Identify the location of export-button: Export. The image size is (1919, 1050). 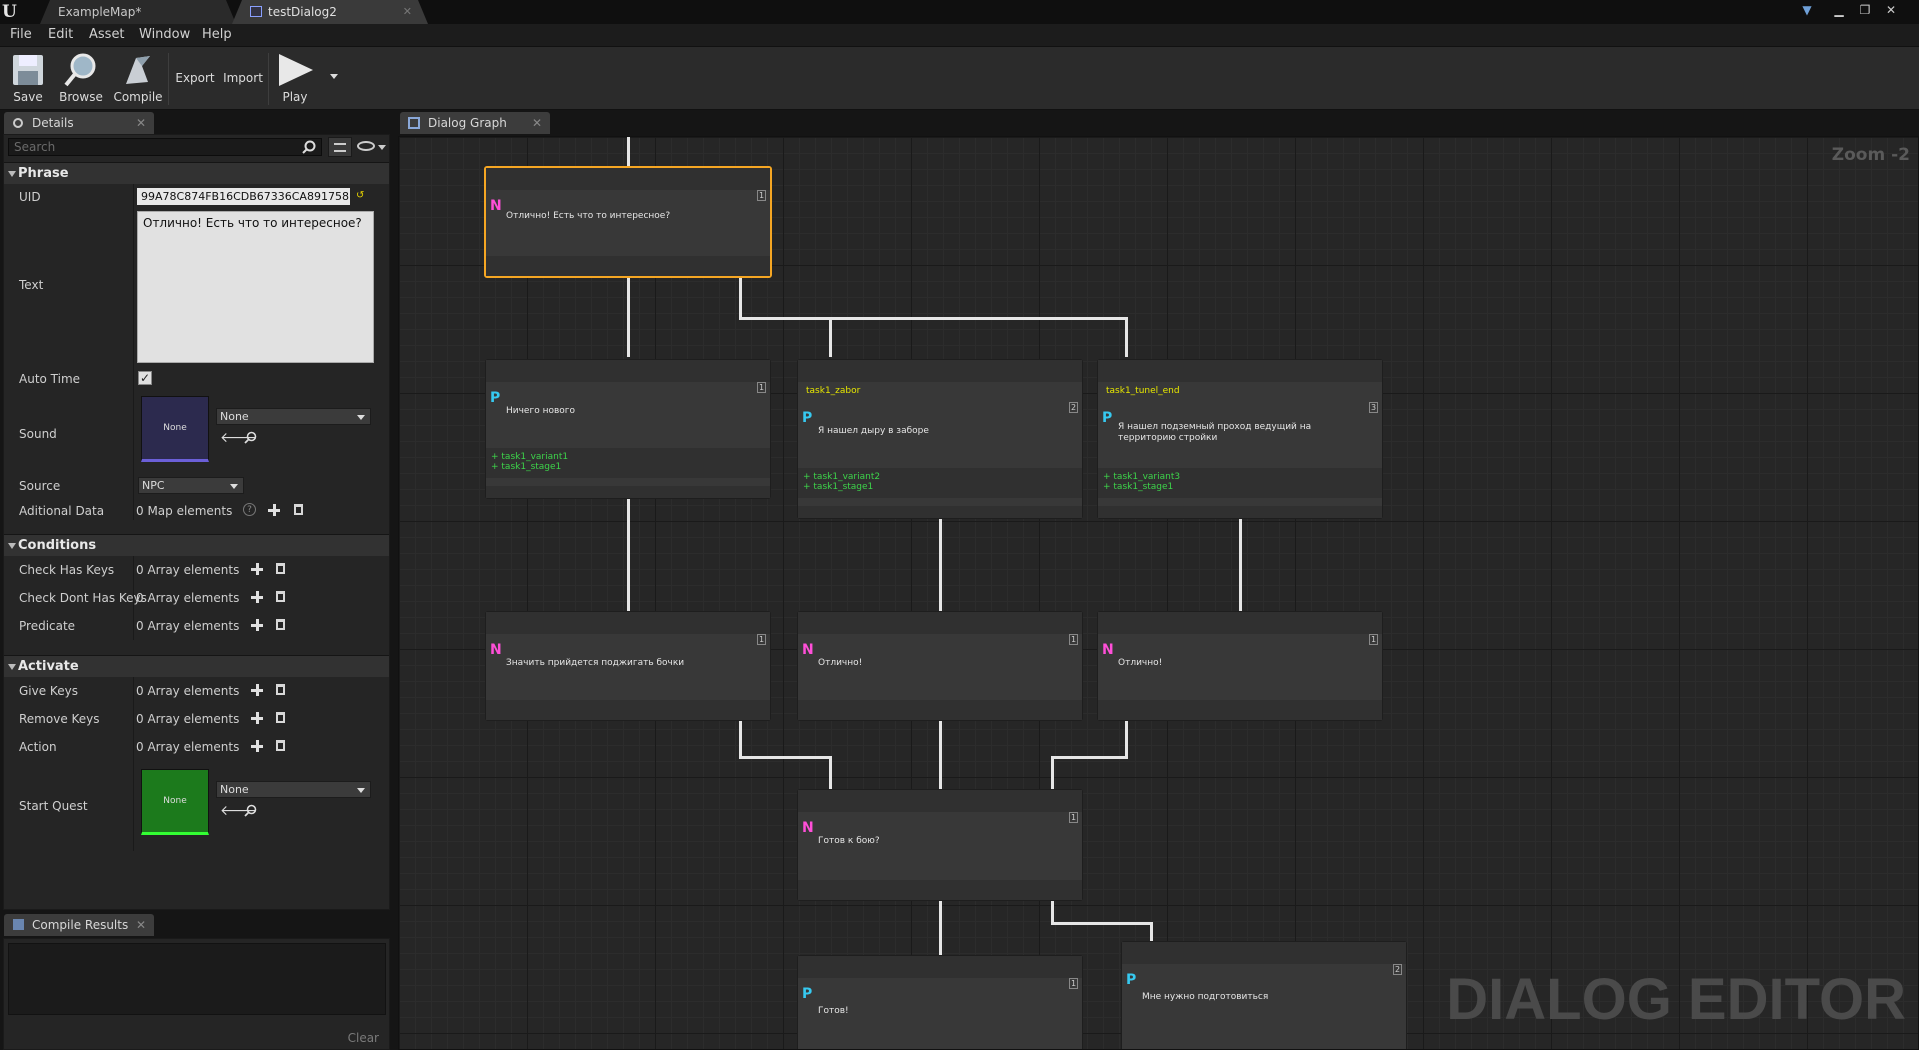
(195, 79).